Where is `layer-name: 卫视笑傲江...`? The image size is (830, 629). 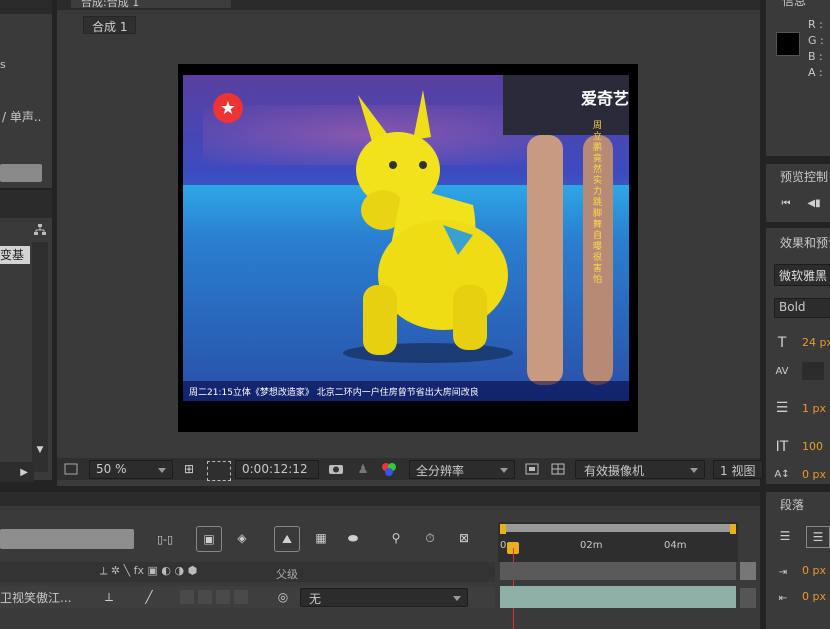
layer-name: 卫视笑傲江... is located at coordinates (35, 597).